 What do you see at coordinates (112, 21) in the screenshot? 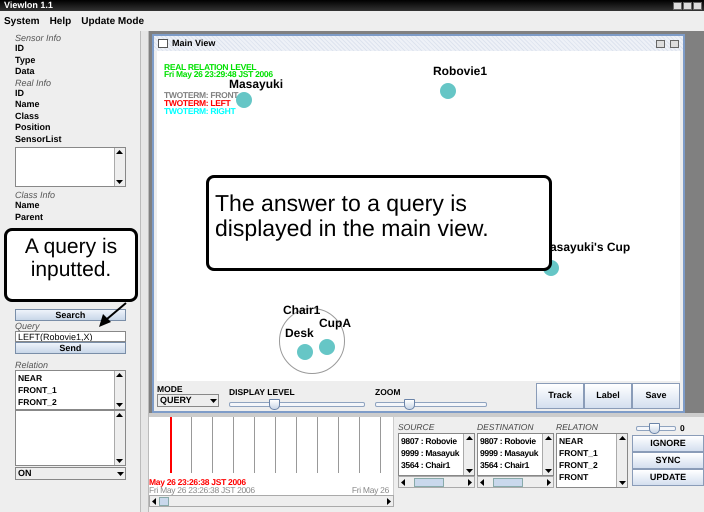
I see `menu-item: Update Mode` at bounding box center [112, 21].